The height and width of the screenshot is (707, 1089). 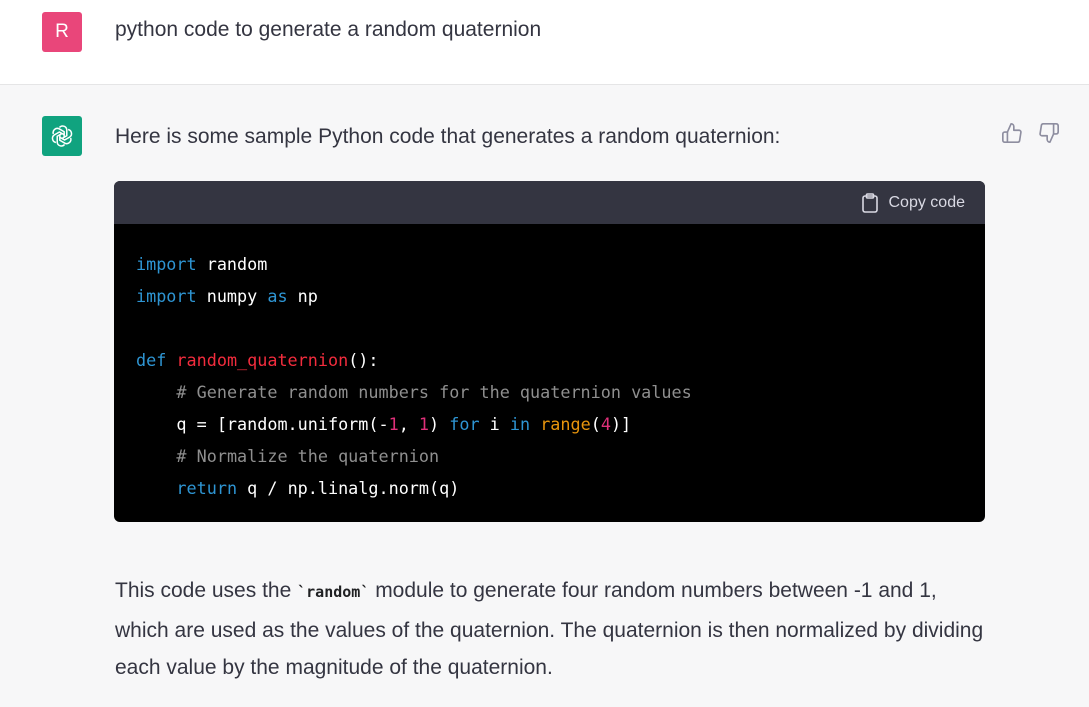 I want to click on inline-code-random: `random`, so click(x=333, y=592).